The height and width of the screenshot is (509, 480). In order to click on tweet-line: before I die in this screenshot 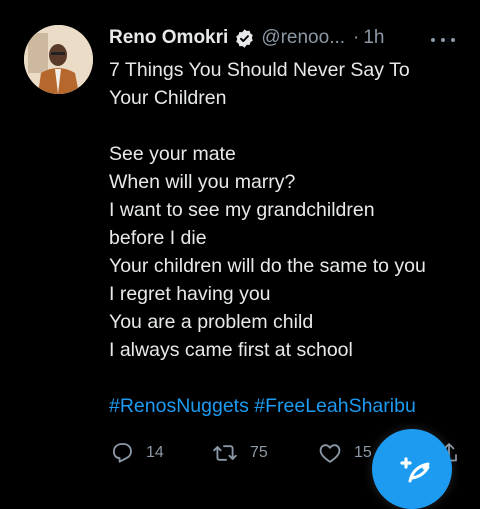, I will do `click(158, 238)`.